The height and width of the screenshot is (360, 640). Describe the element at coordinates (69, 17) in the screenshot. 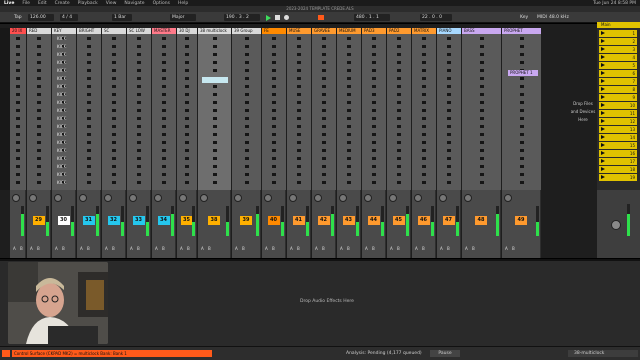

I see `time-signature: 4 / 4` at that location.